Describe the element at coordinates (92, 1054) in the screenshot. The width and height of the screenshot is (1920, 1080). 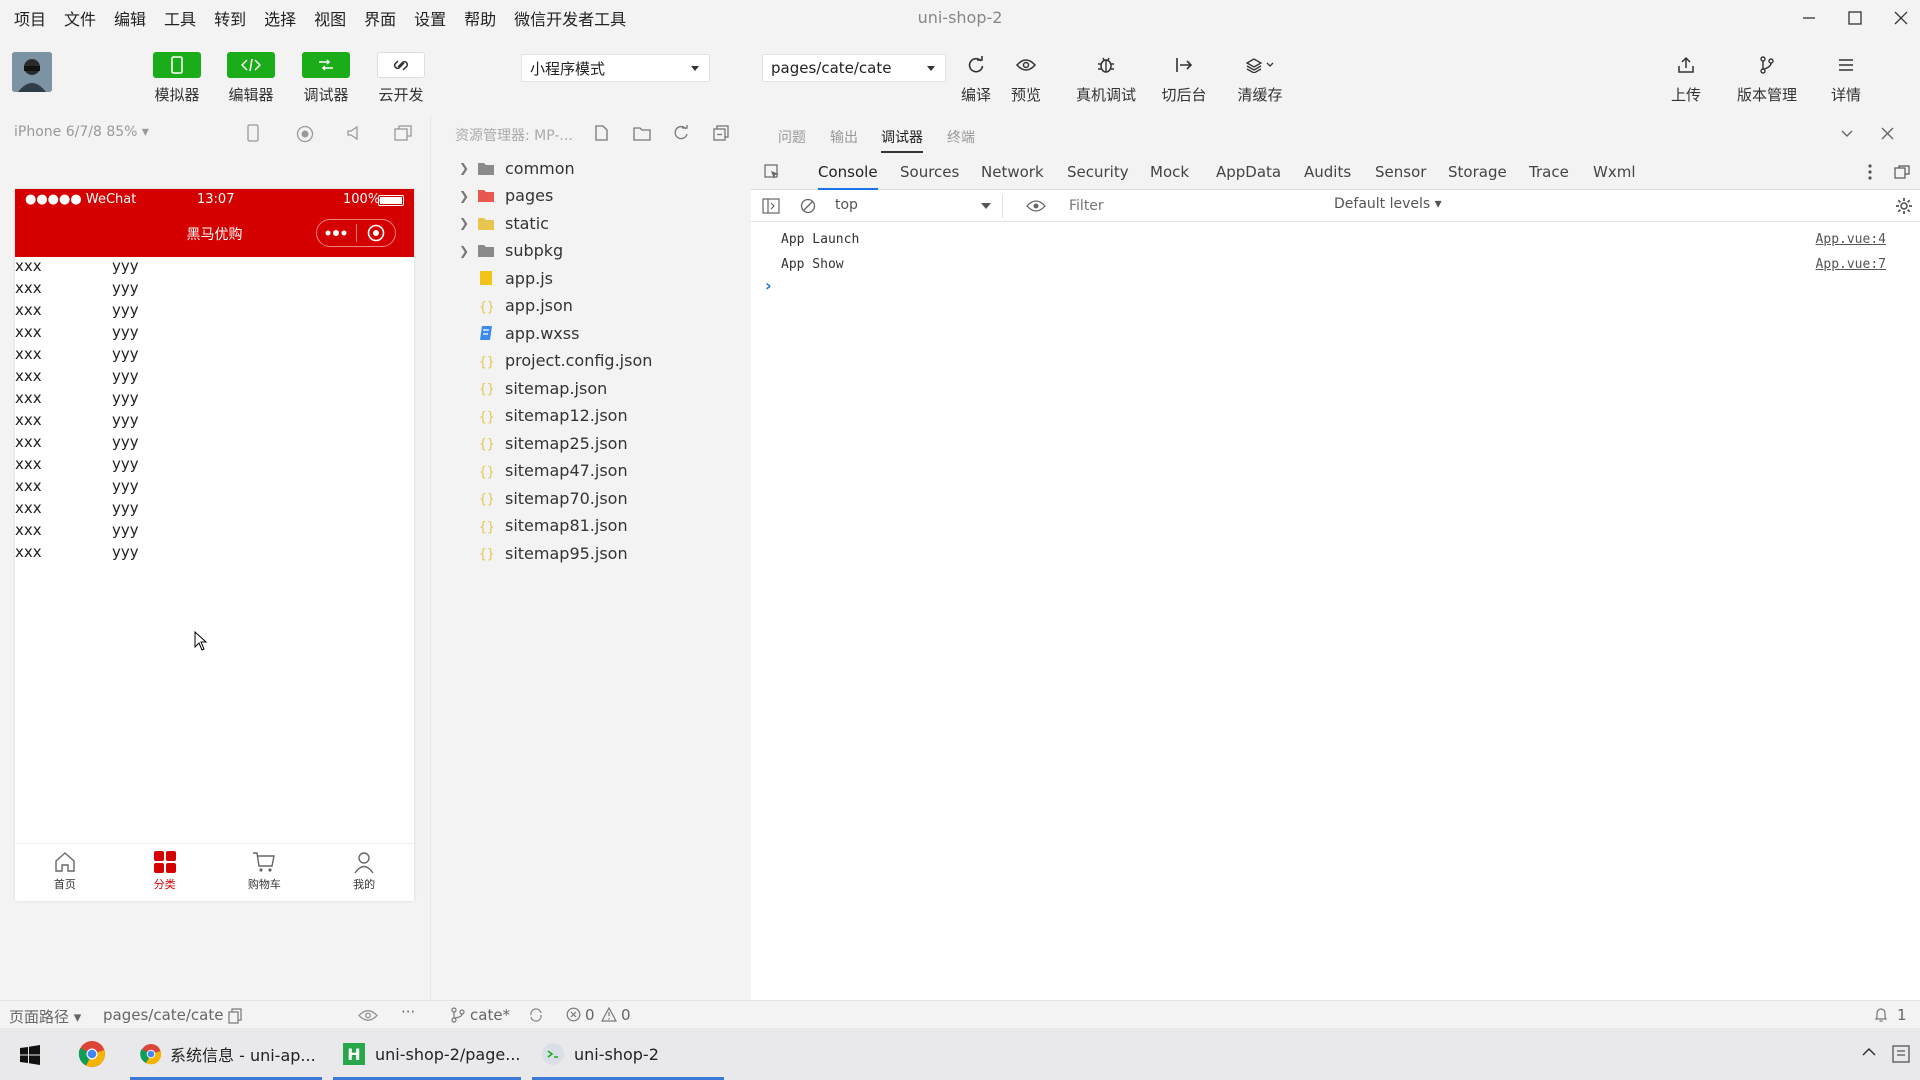
I see `chrome-icon` at that location.